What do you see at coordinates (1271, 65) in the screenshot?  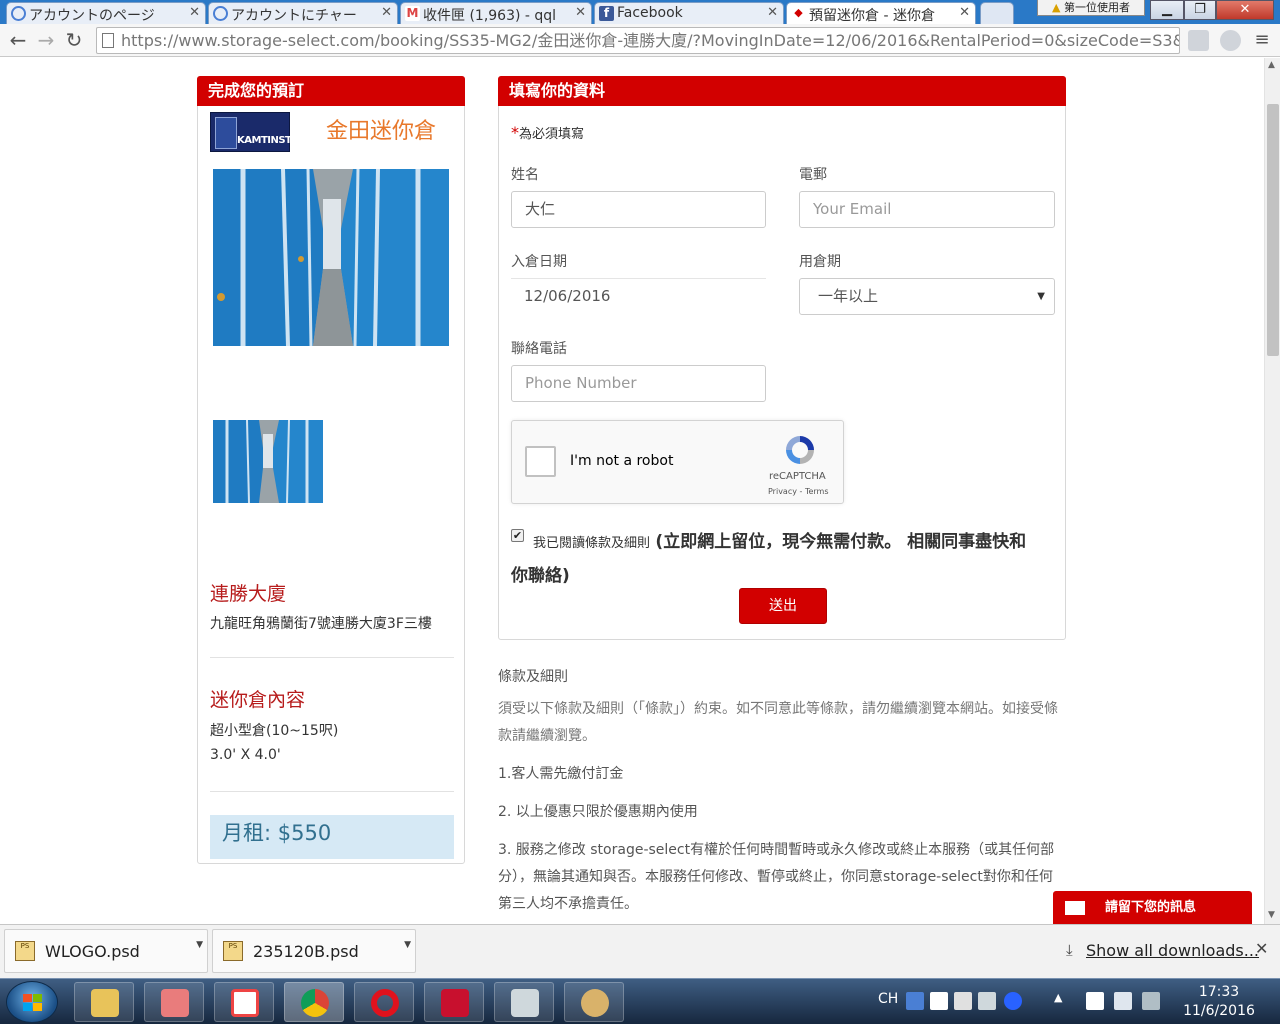 I see `scroll-up-icon: ▲` at bounding box center [1271, 65].